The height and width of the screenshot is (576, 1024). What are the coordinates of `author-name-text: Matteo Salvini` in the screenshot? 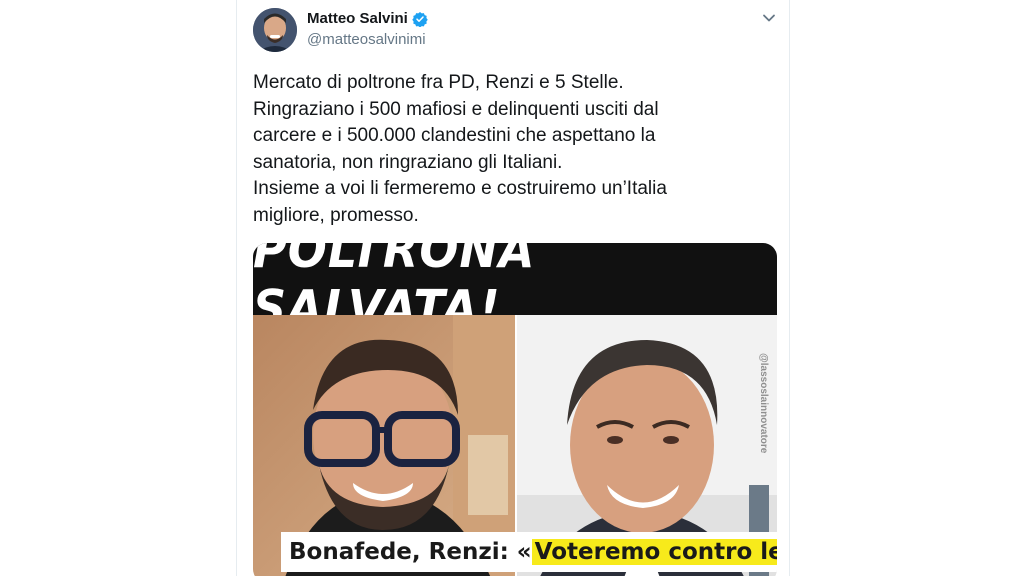 It's located at (357, 18).